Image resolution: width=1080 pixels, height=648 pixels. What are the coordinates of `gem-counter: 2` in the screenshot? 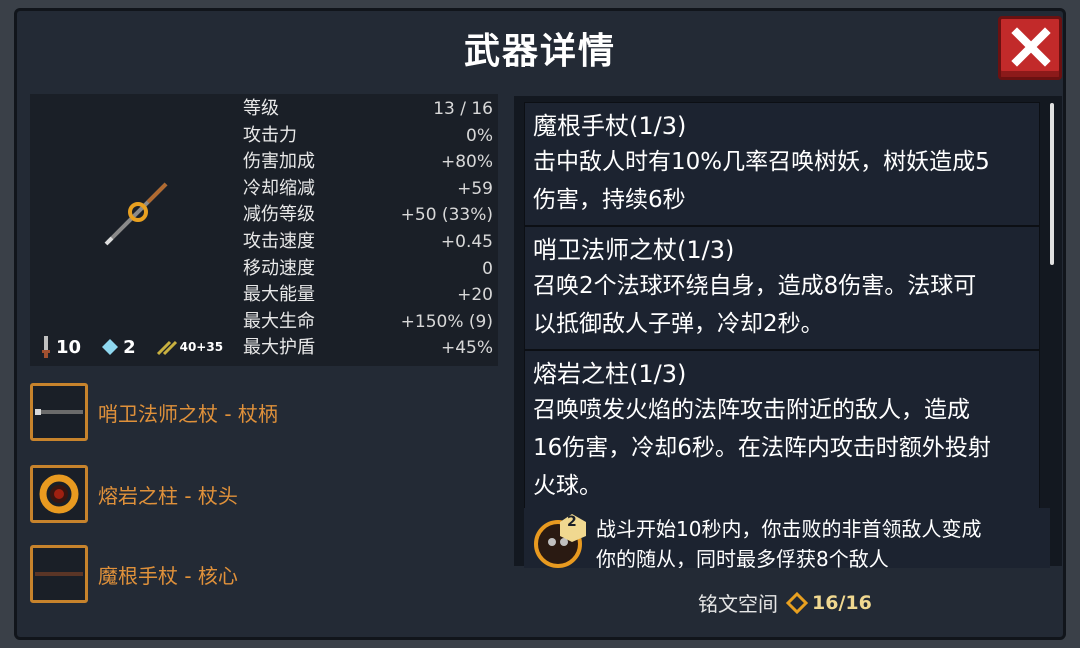 It's located at (118, 347).